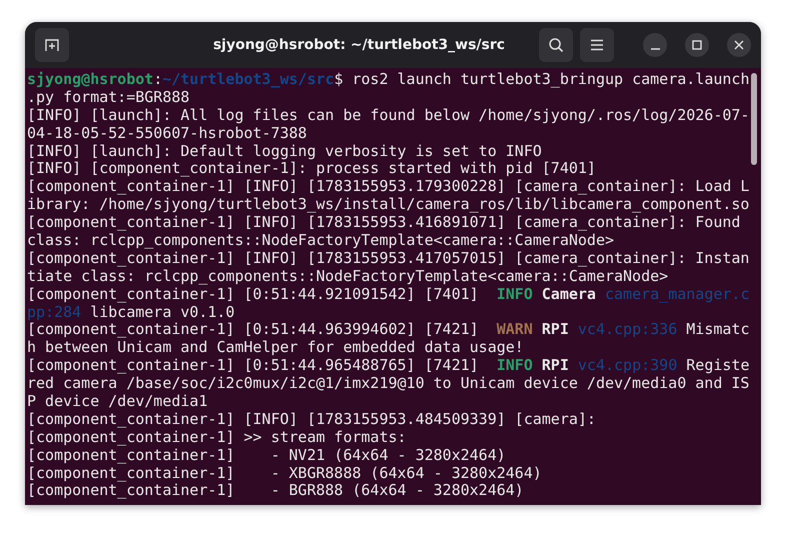 The height and width of the screenshot is (533, 786). I want to click on terminal-line: red camera /base/soc/i2c0mux/i2c@1/imx219@10 to Unicam device /dev/media0 and IS, so click(388, 384).